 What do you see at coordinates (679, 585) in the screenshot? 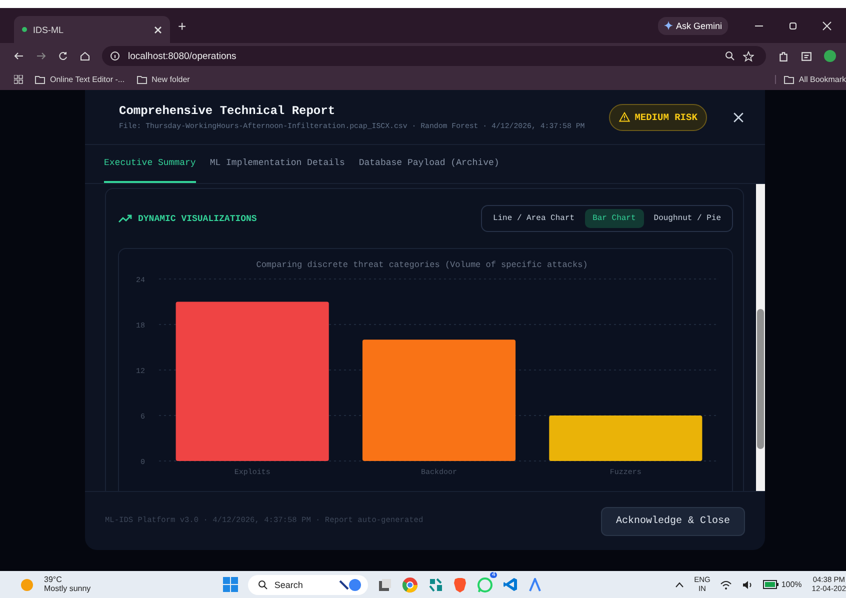
I see `chevron-up-icon` at bounding box center [679, 585].